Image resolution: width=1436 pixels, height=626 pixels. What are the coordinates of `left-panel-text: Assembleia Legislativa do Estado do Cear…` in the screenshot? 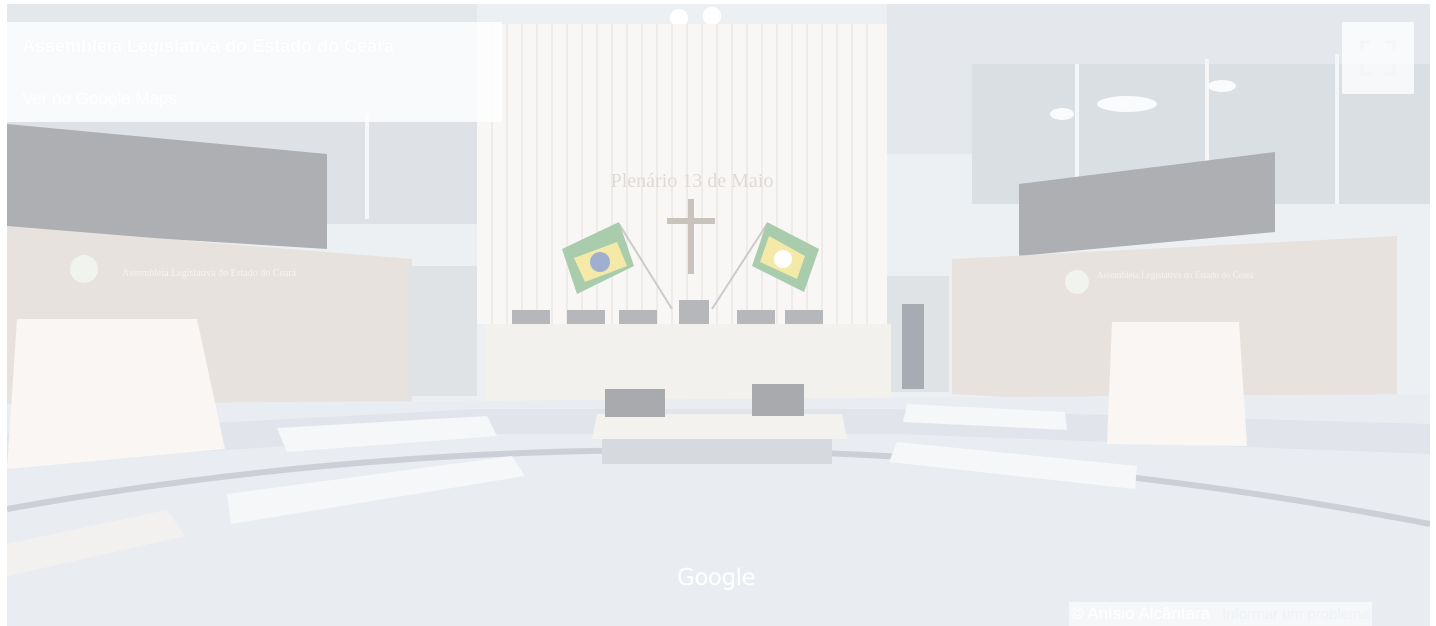 It's located at (209, 273).